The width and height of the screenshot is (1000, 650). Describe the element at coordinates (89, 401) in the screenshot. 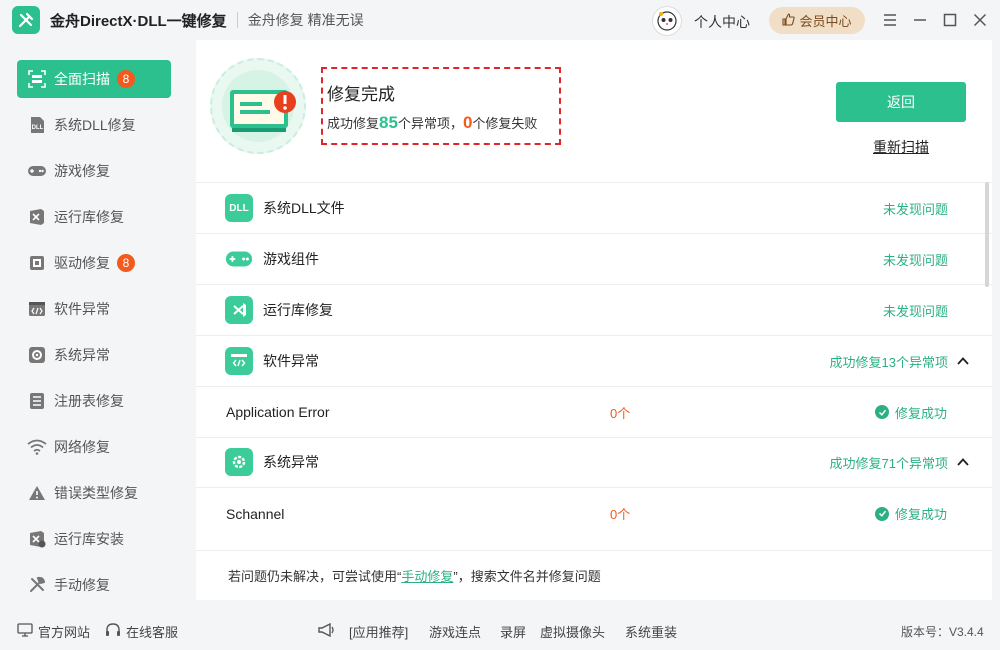

I see `sidebar-item-label: 注册表修复` at that location.